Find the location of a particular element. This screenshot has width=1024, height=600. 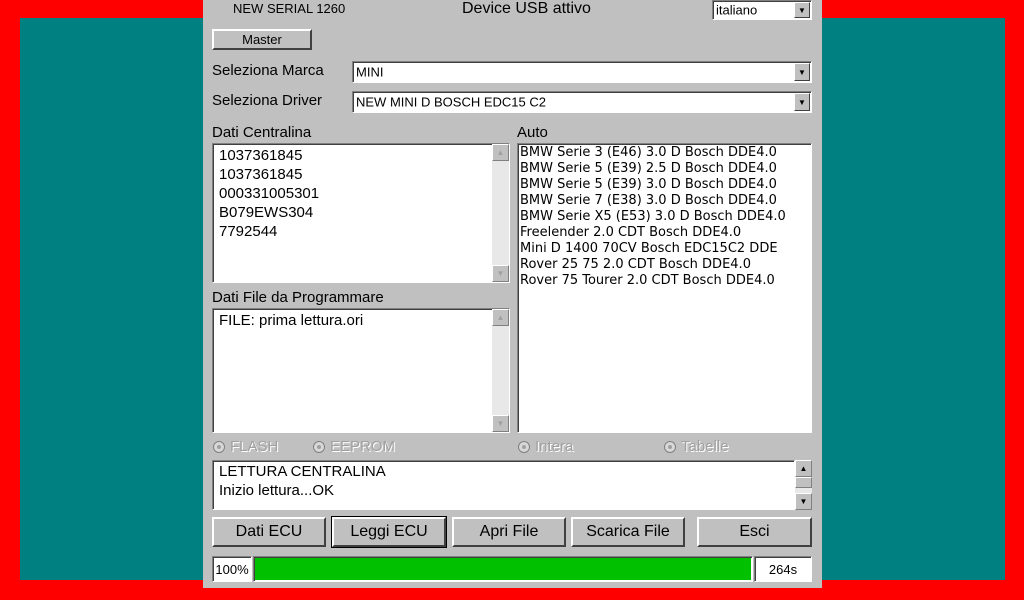

list-item: Inizio lettura...OK is located at coordinates (277, 490).